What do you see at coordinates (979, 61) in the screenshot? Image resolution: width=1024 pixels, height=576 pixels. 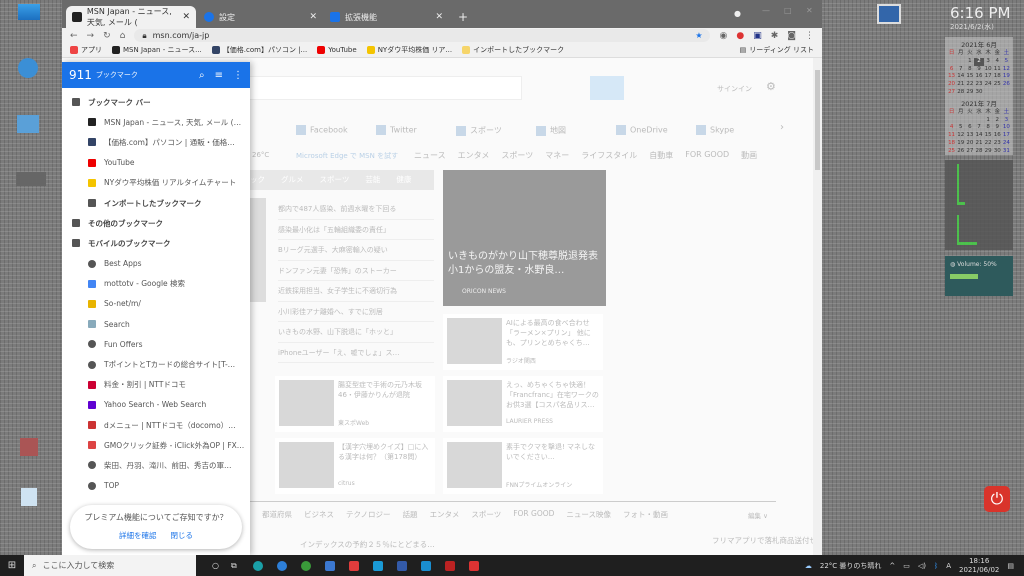 I see `calendar-day: 2` at bounding box center [979, 61].